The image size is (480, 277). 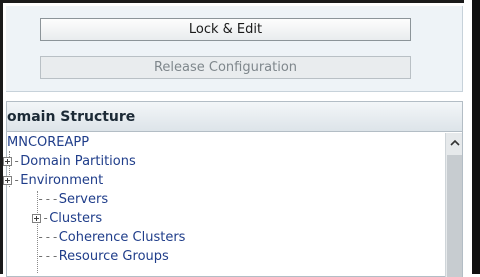 I want to click on tree-item-domain-partitions-label: Domain Partitions, so click(x=78, y=161).